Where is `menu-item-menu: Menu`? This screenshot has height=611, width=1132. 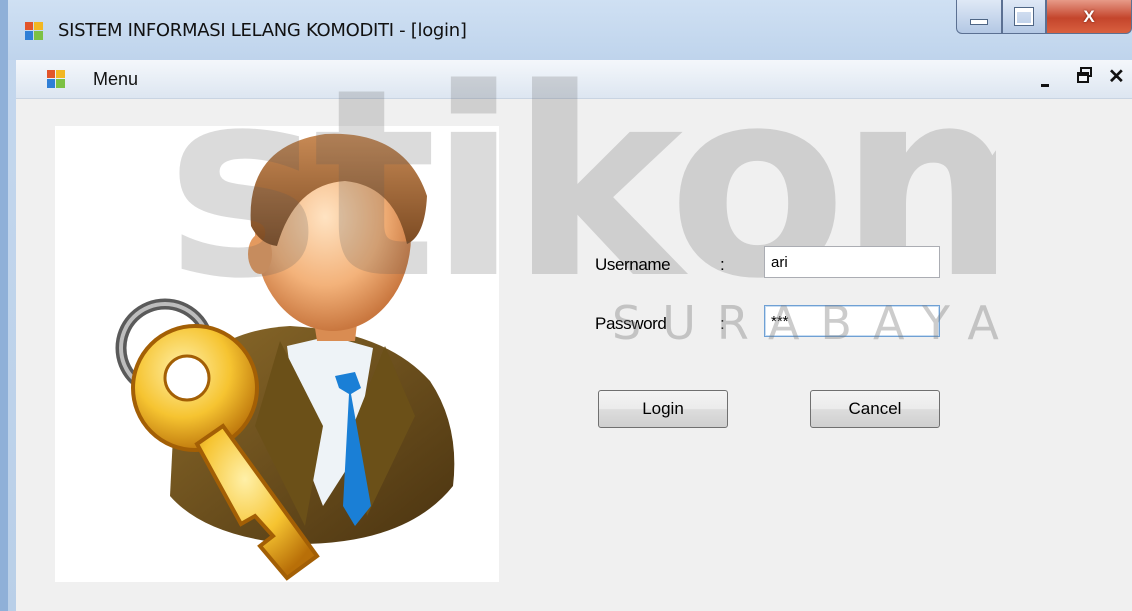
menu-item-menu: Menu is located at coordinates (115, 79).